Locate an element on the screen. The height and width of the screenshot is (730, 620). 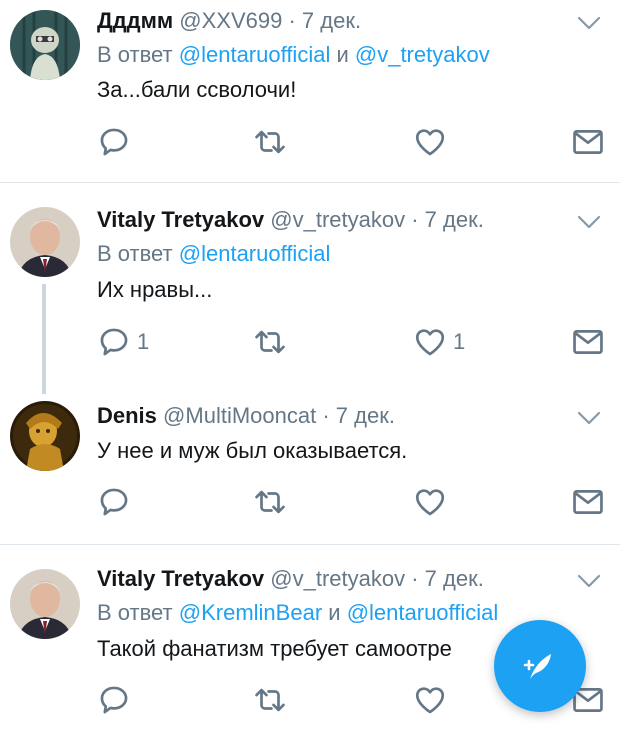
reply-count: 1 is located at coordinates (143, 341).